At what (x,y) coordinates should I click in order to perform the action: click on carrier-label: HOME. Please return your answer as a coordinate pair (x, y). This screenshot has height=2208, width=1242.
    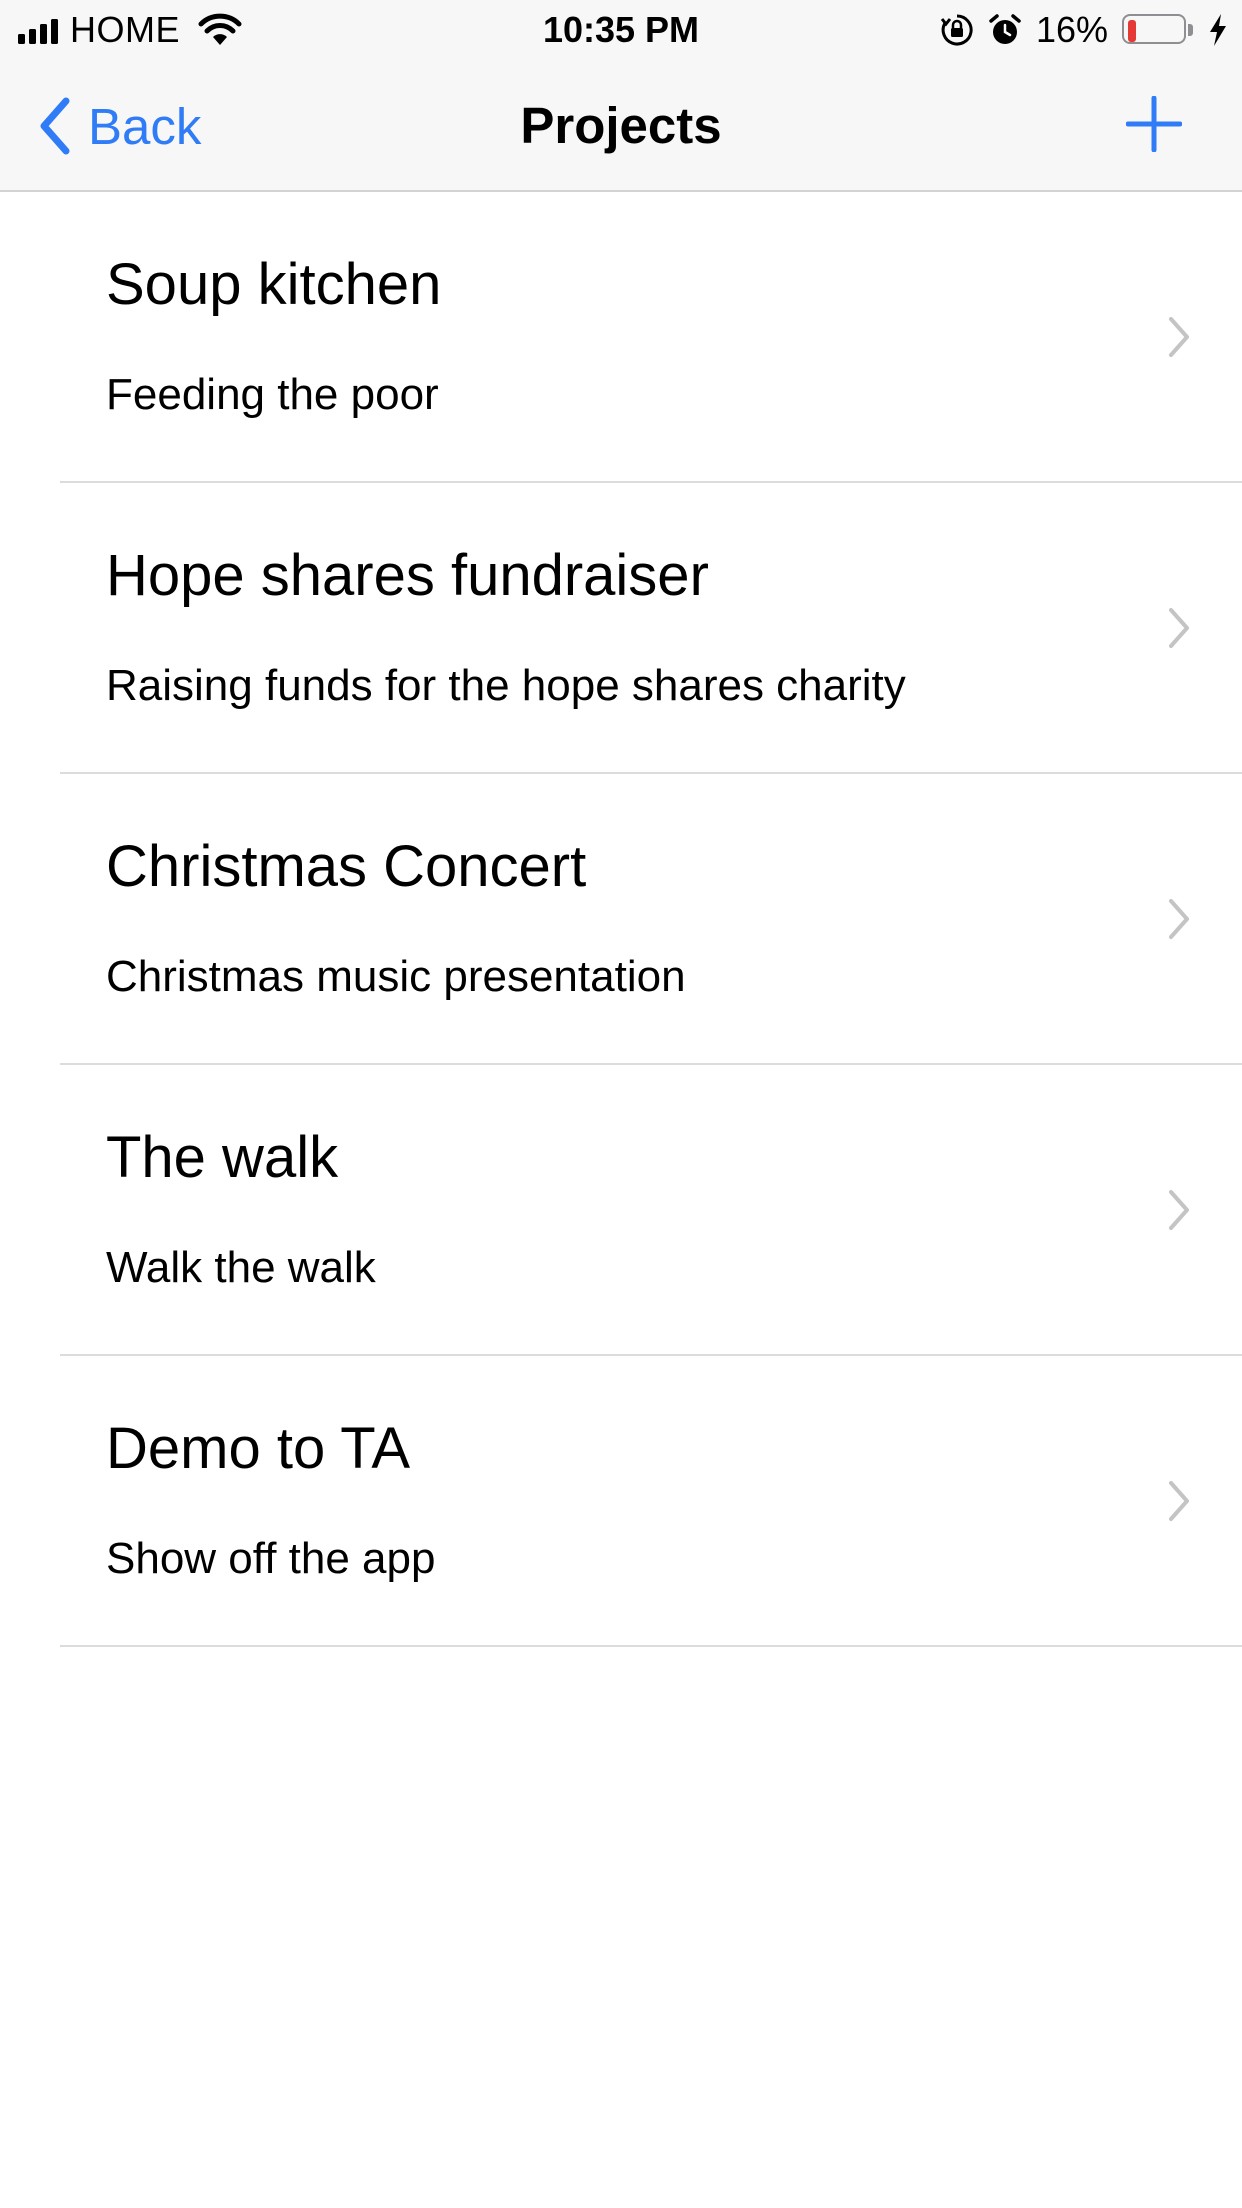
    Looking at the image, I should click on (125, 29).